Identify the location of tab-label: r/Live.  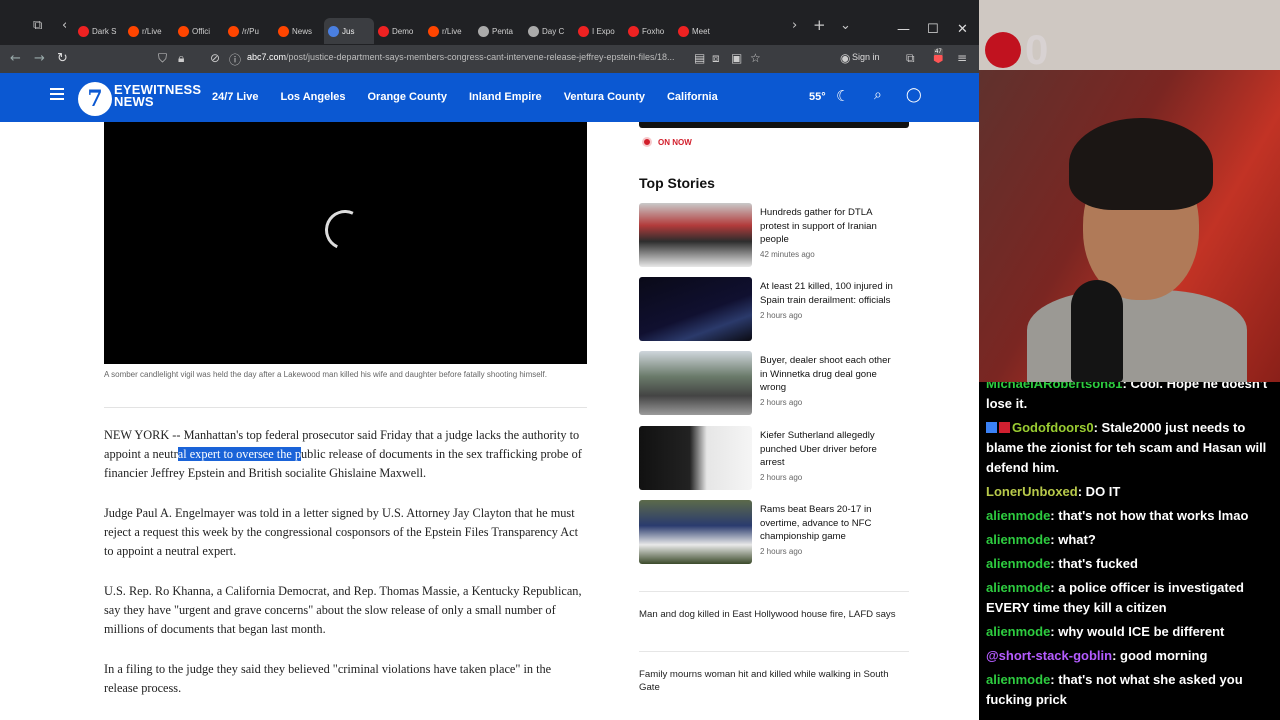
(152, 31).